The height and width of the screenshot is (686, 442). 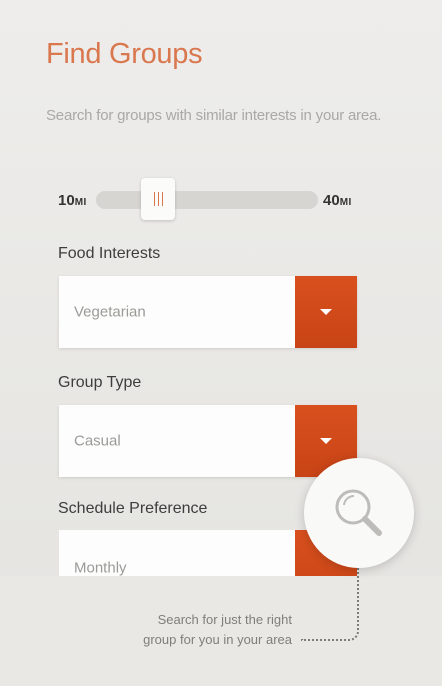 I want to click on distance-max-unit: MI, so click(x=345, y=202).